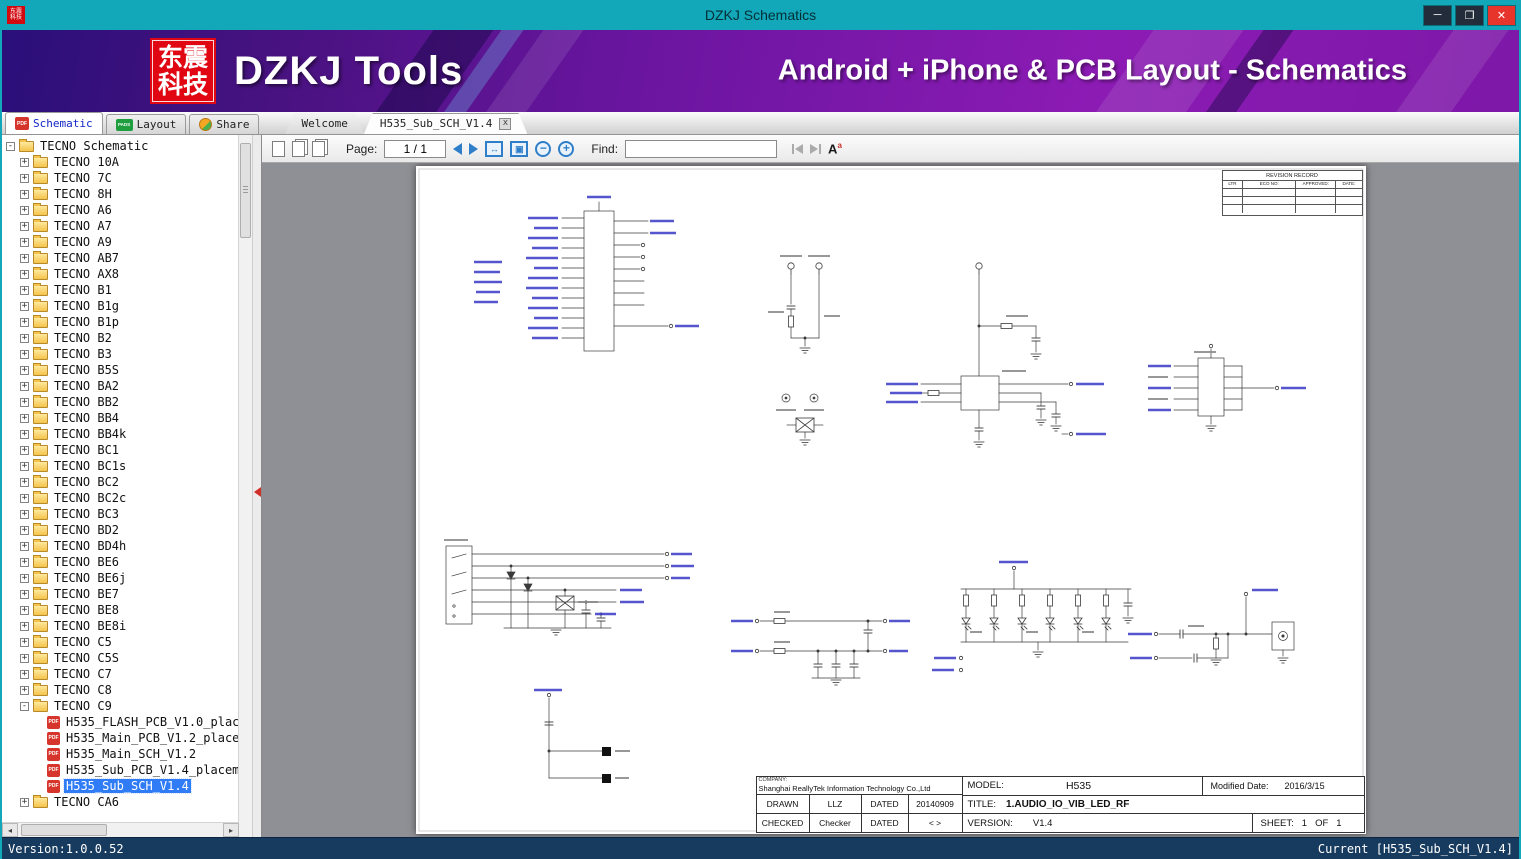 Image resolution: width=1521 pixels, height=859 pixels. I want to click on fit-width-icon: ↔, so click(494, 148).